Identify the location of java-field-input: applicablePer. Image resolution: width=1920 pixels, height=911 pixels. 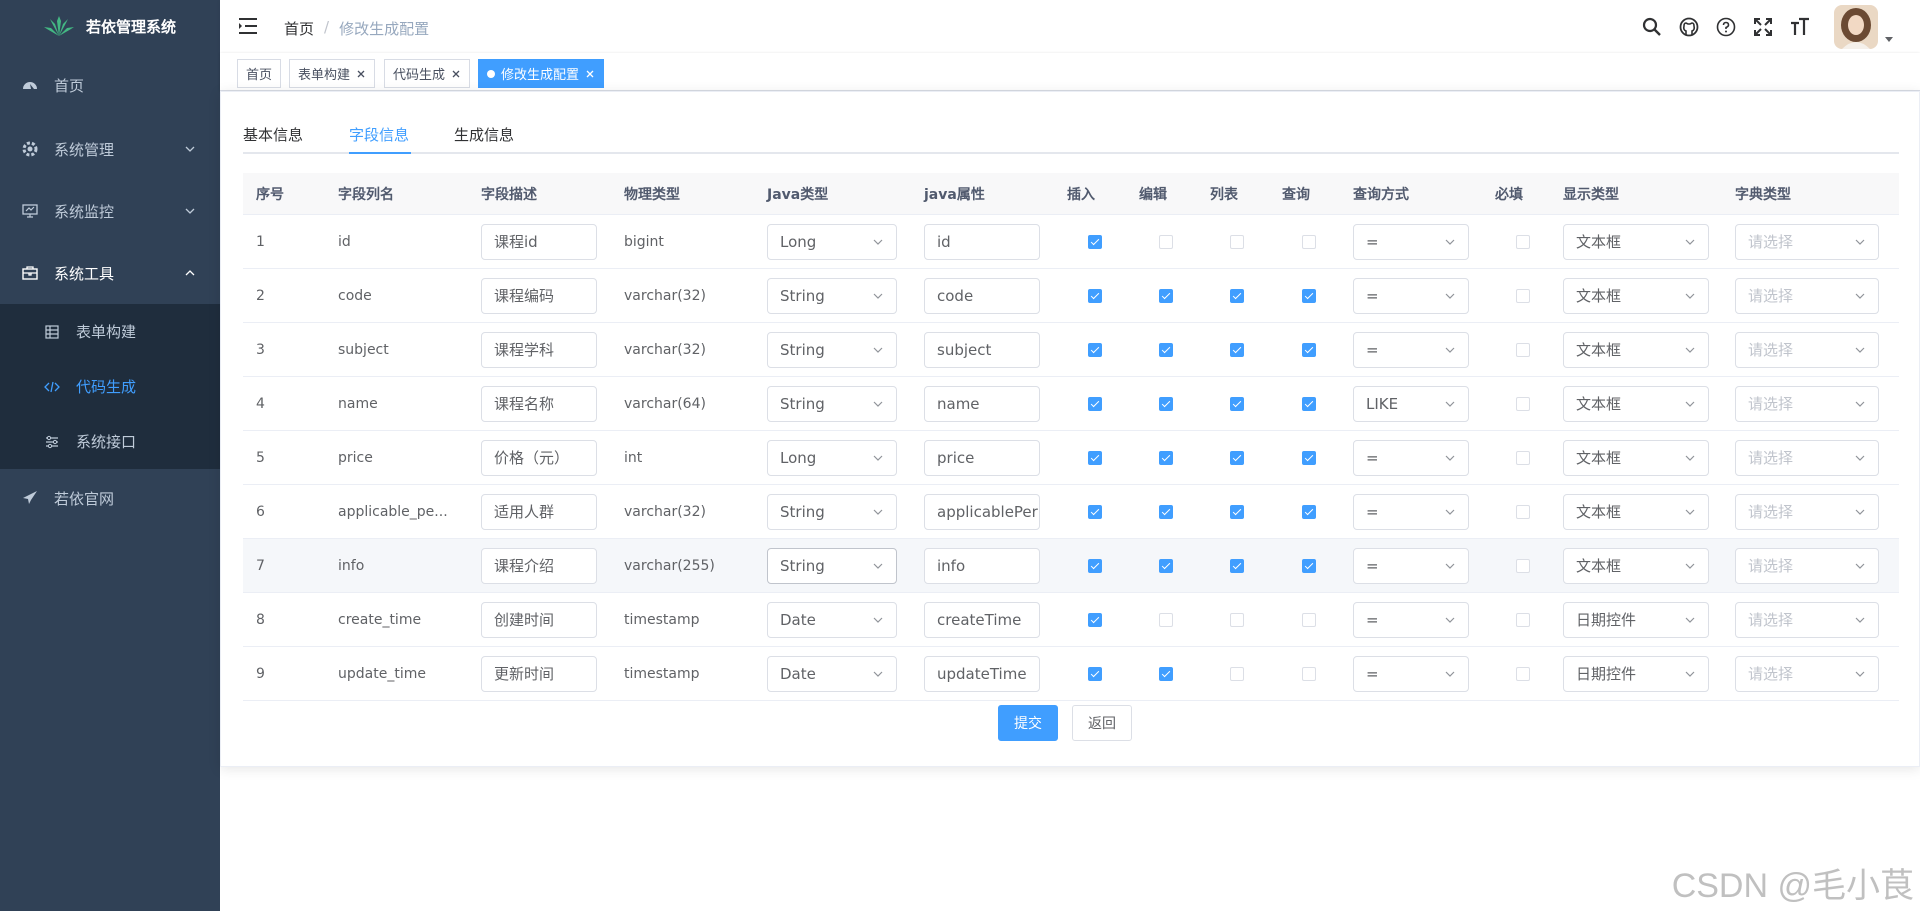
(982, 511).